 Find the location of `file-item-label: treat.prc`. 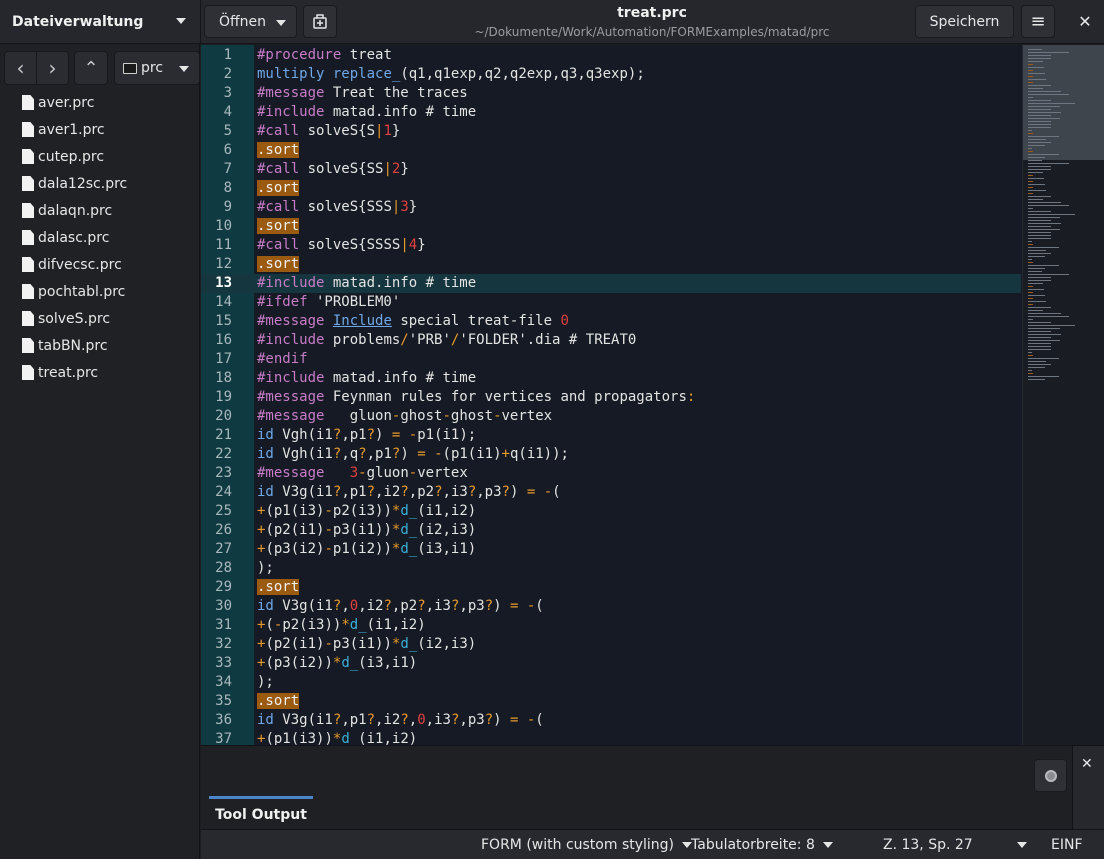

file-item-label: treat.prc is located at coordinates (68, 372).